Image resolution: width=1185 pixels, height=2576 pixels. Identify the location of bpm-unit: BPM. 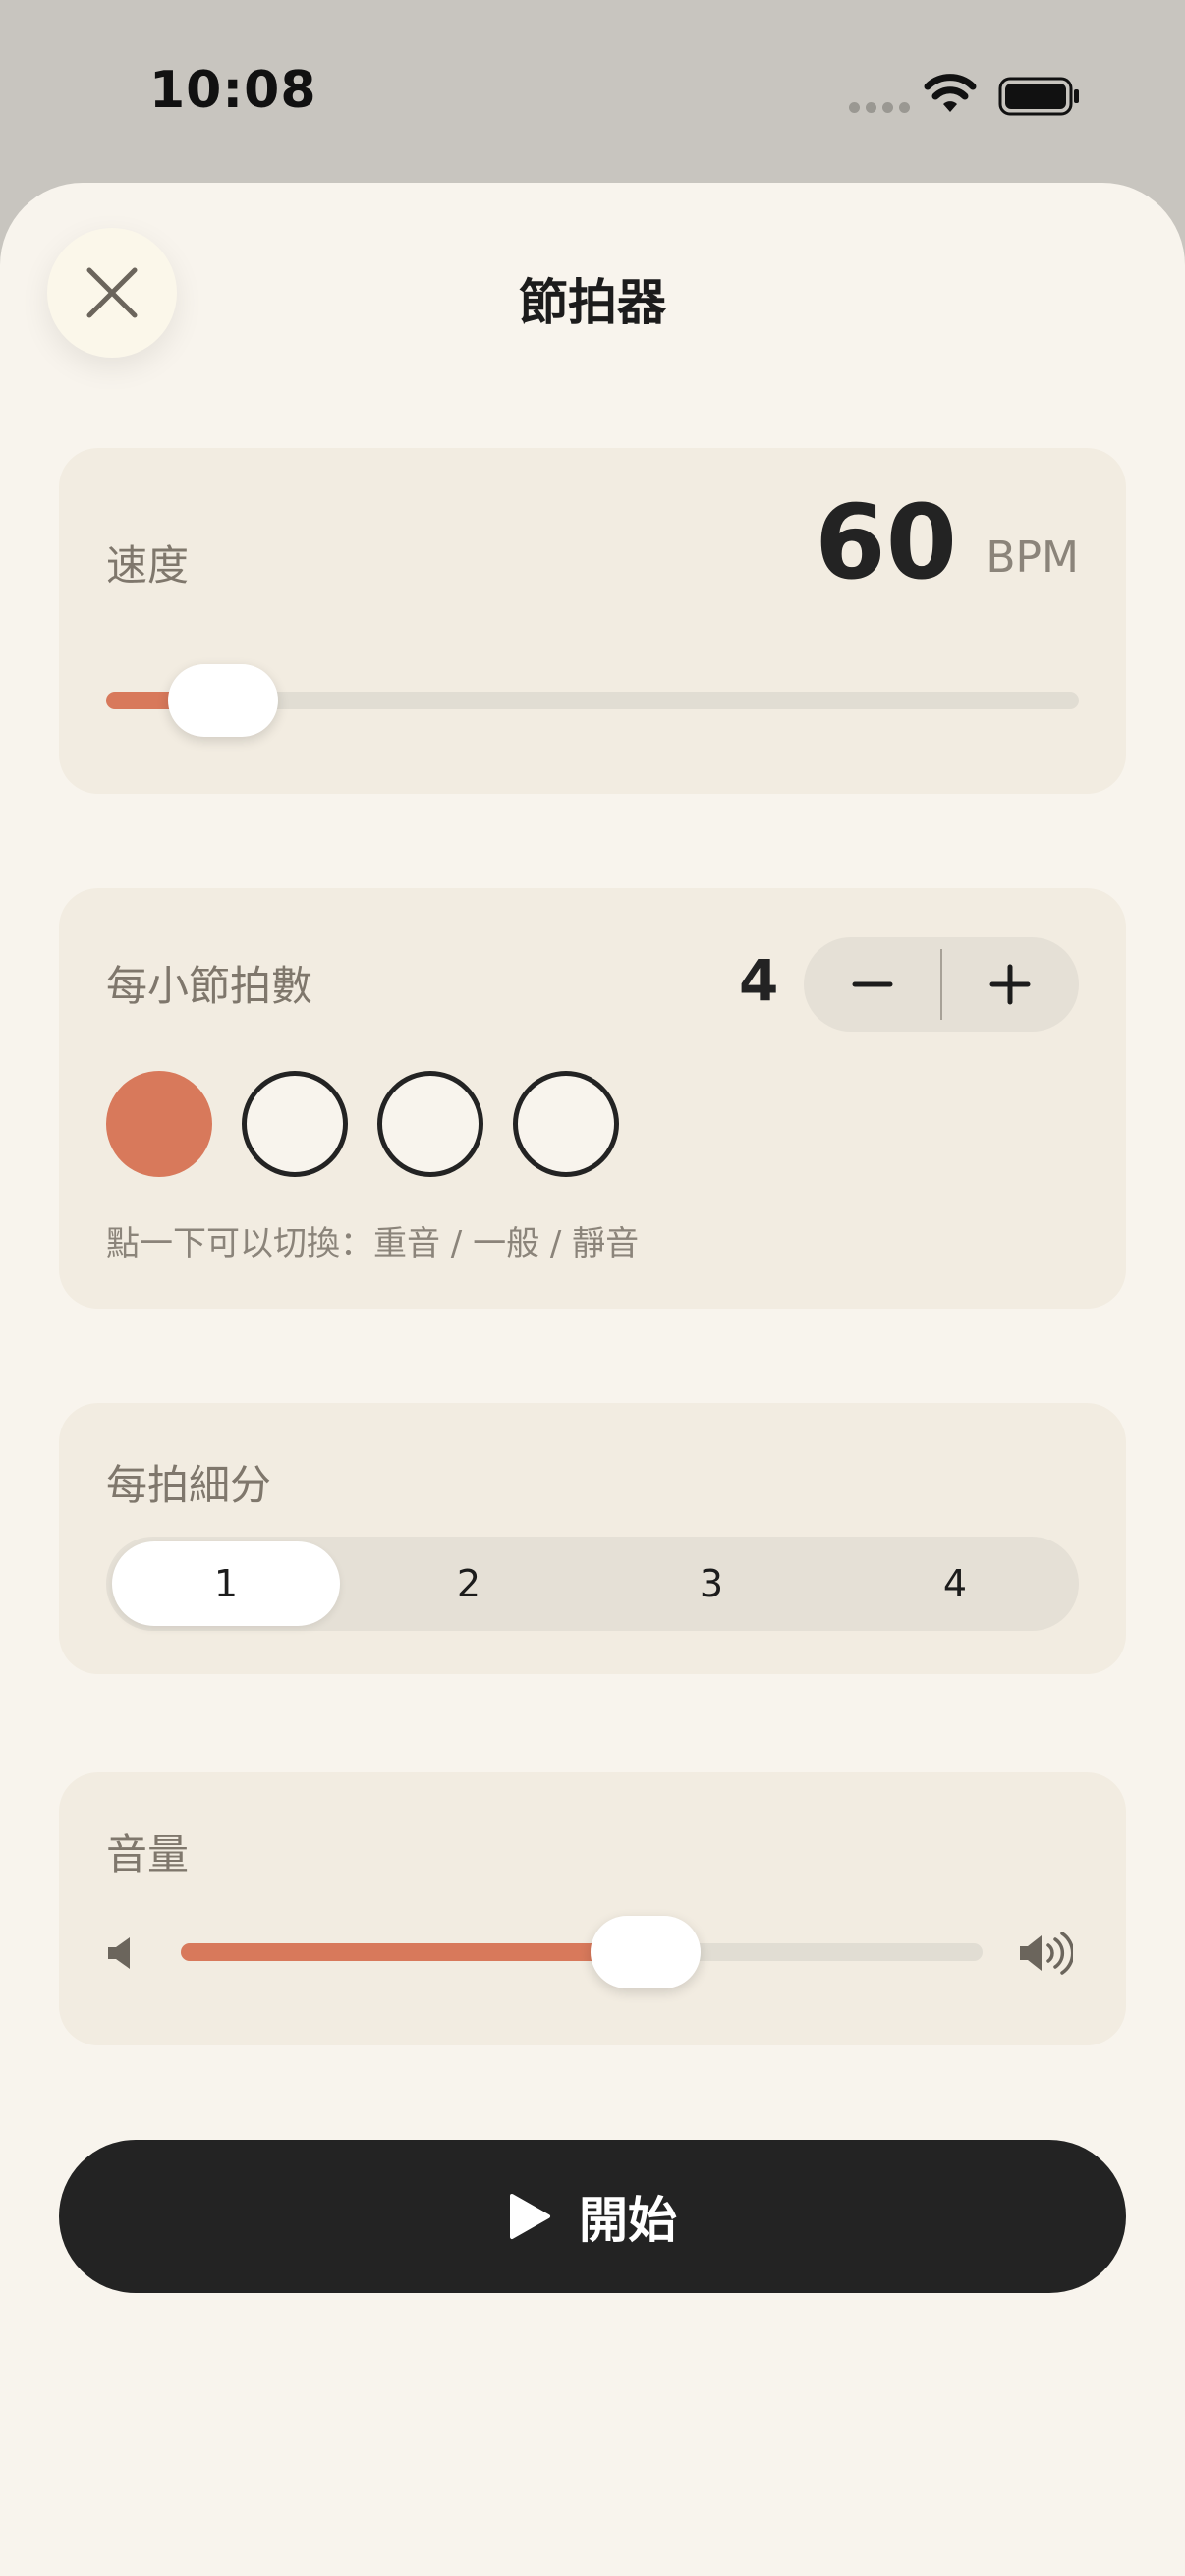
(1033, 557).